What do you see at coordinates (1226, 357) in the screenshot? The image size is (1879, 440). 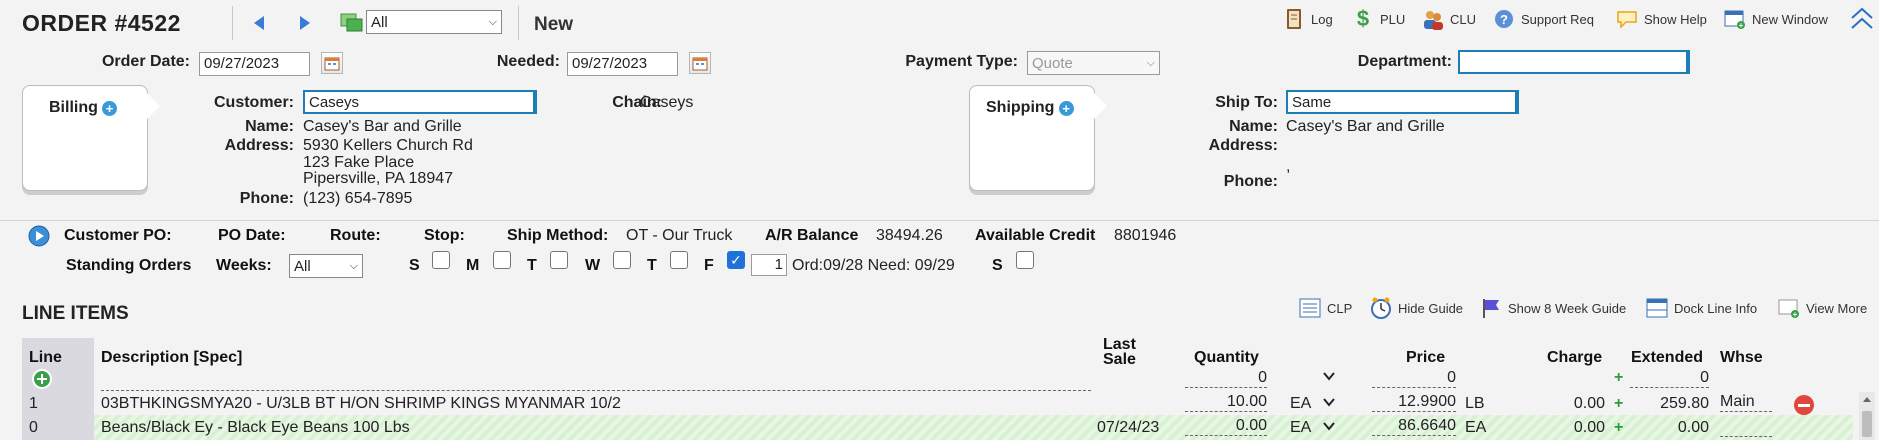 I see `column-header-quantity: Quantity` at bounding box center [1226, 357].